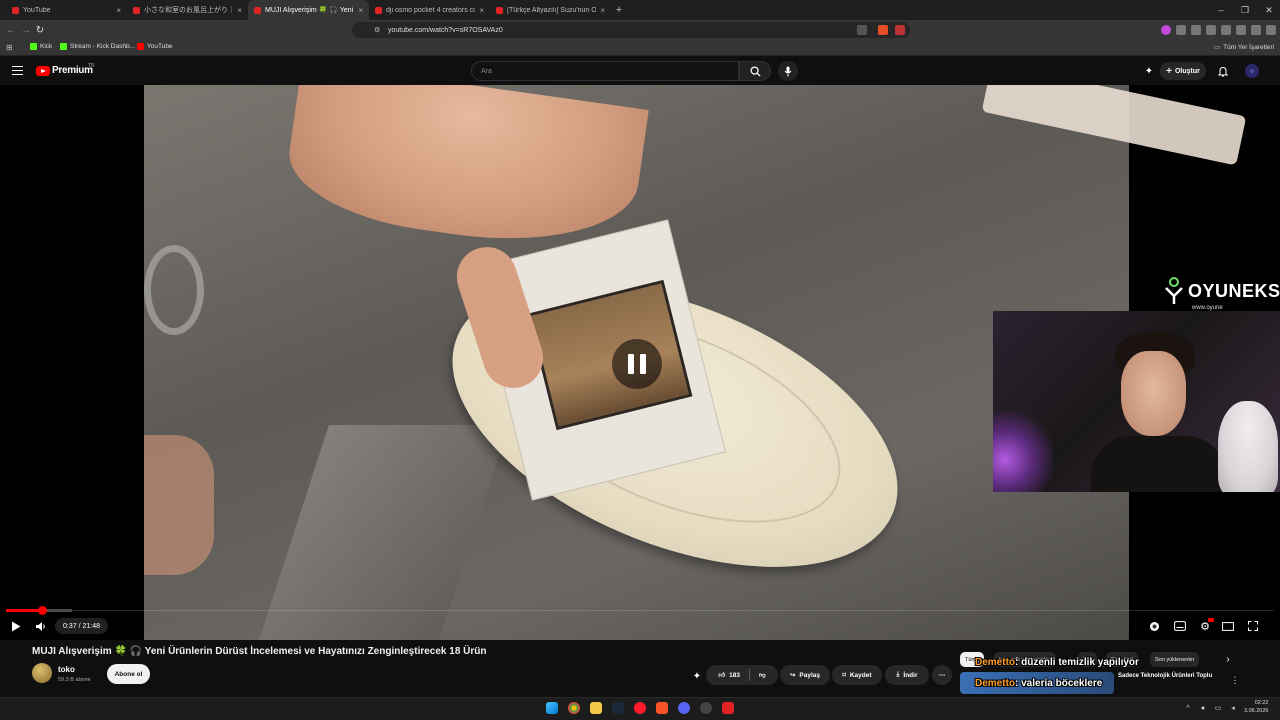 This screenshot has width=1280, height=720. I want to click on music-icon, so click(1196, 30).